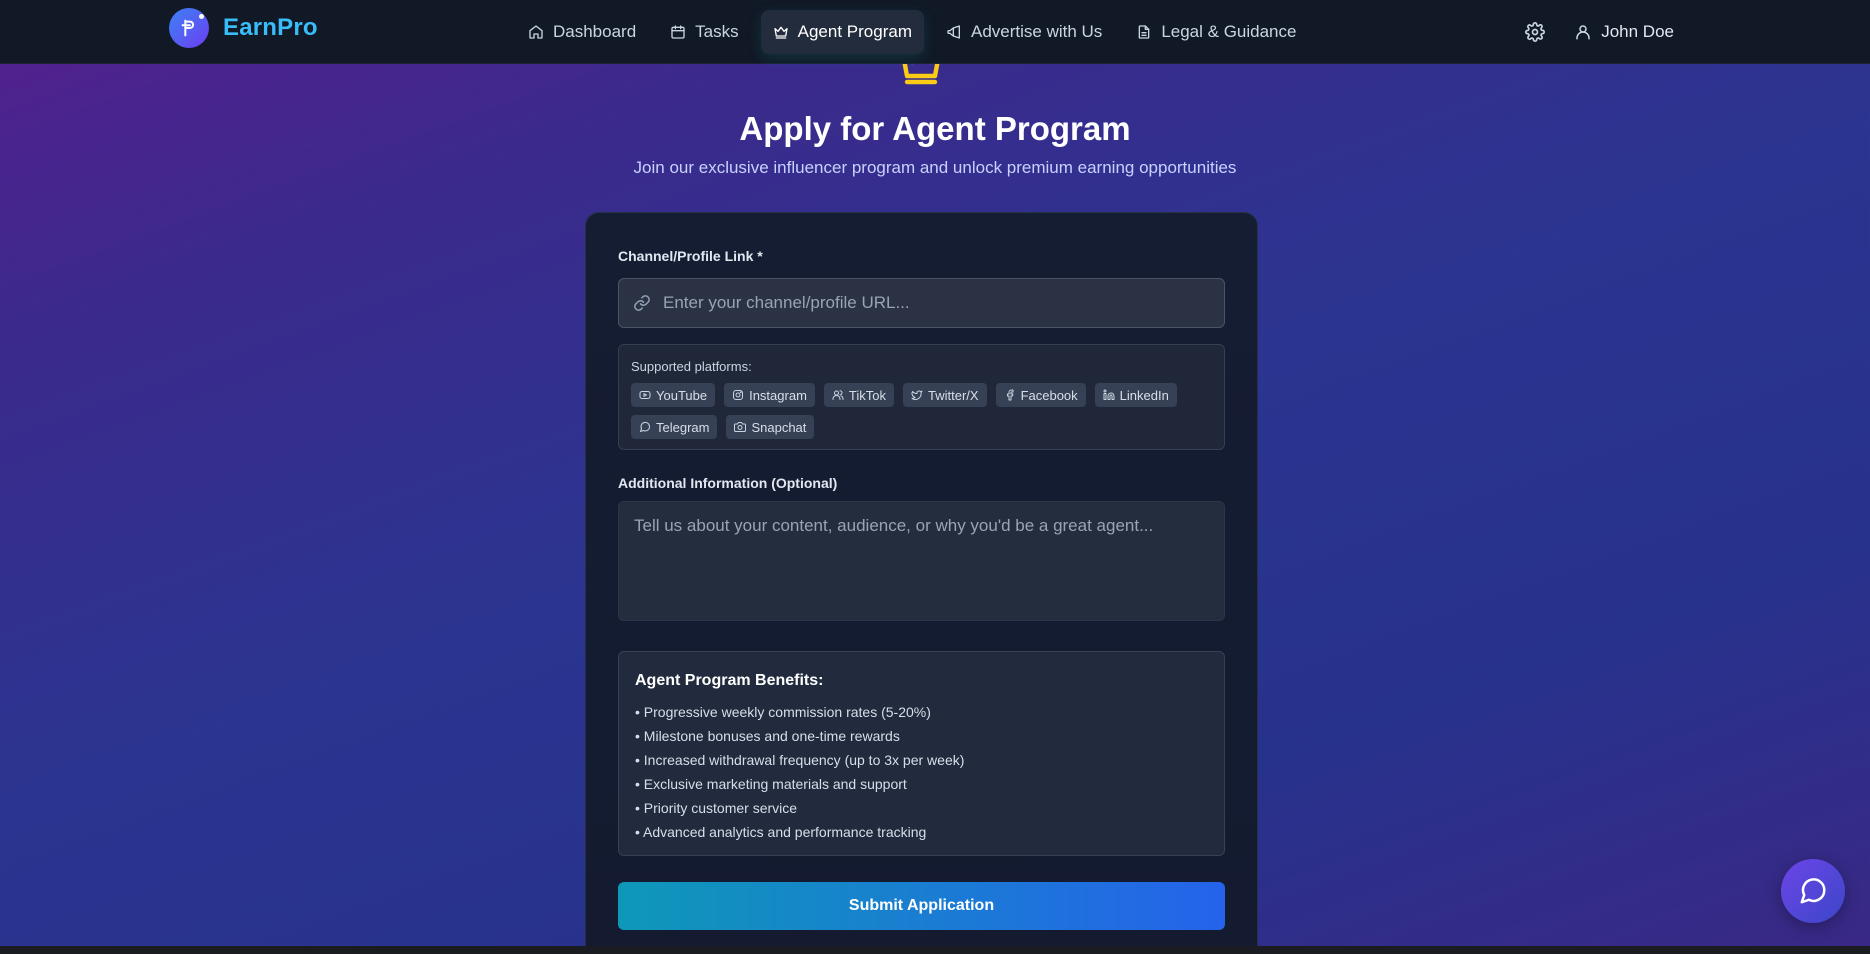 Image resolution: width=1870 pixels, height=954 pixels. I want to click on settings-button, so click(1535, 32).